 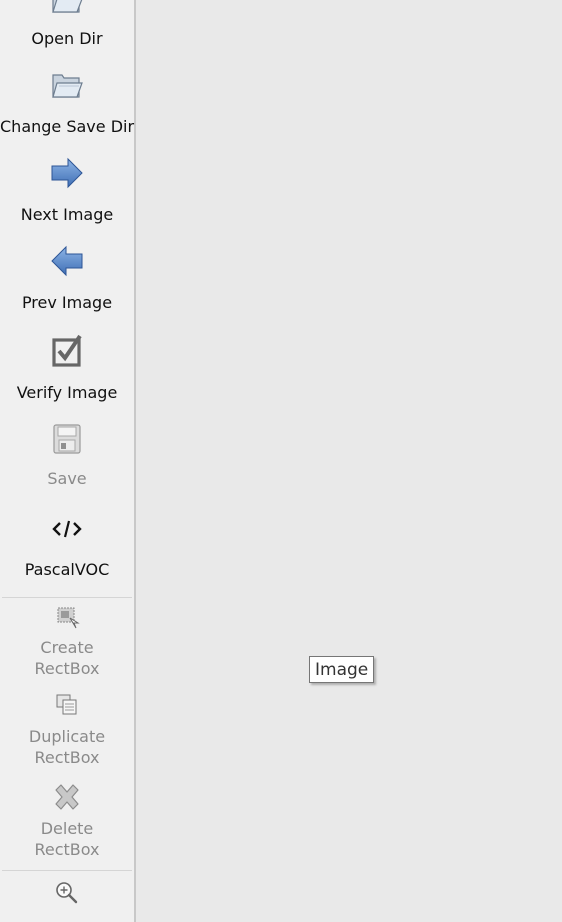 I want to click on floppy-disk-icon, so click(x=67, y=439).